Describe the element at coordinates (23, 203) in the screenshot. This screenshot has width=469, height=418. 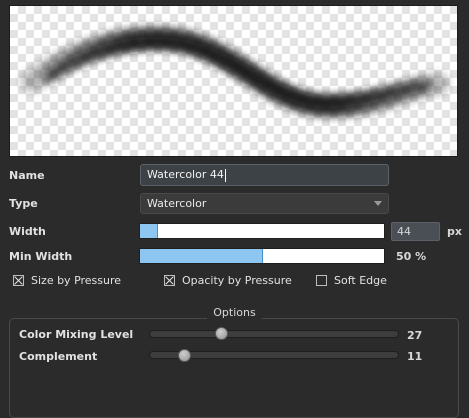
I see `type-label: Type` at that location.